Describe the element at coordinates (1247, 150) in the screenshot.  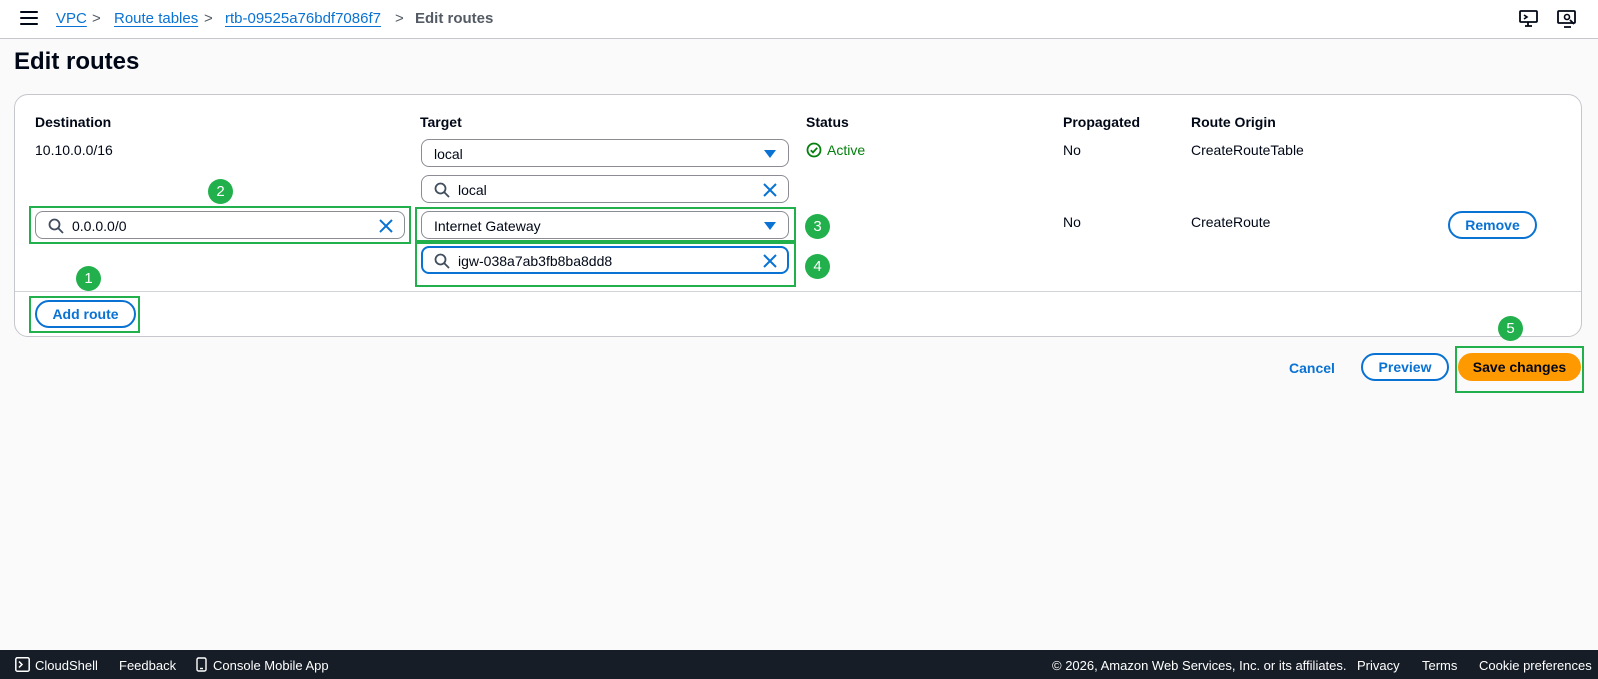
I see `route-origin: CreateRouteTable` at that location.